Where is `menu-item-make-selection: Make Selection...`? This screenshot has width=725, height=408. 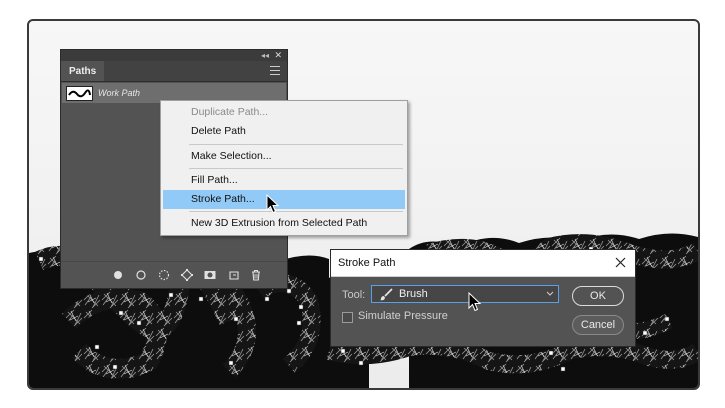 menu-item-make-selection: Make Selection... is located at coordinates (284, 156).